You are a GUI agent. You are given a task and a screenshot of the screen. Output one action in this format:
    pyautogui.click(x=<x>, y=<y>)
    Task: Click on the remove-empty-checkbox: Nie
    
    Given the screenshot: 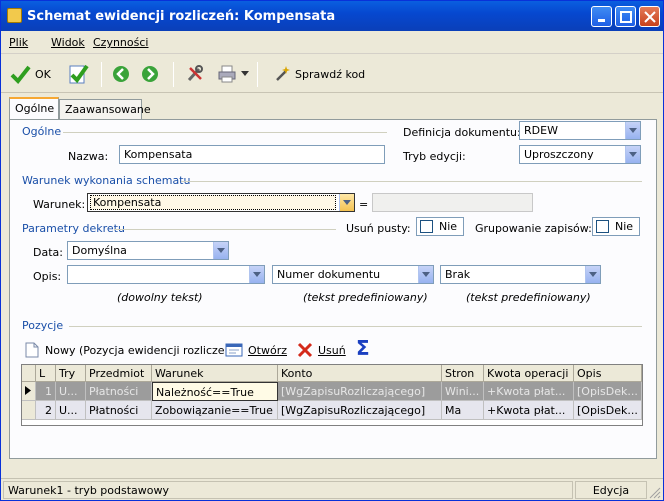 What is the action you would take?
    pyautogui.click(x=440, y=226)
    